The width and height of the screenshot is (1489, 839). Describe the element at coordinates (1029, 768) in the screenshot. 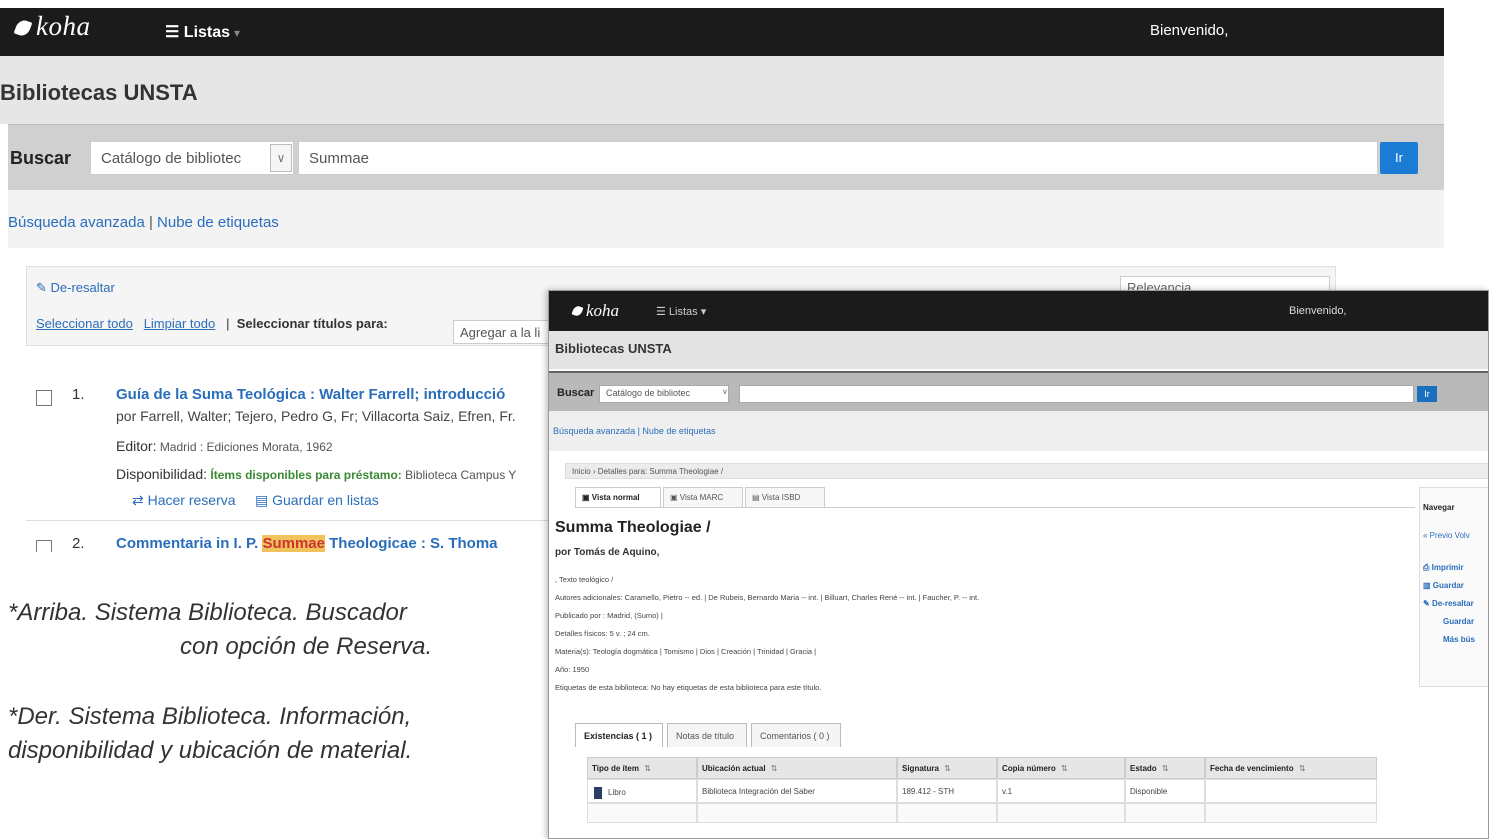

I see `header-label: Copia número` at that location.